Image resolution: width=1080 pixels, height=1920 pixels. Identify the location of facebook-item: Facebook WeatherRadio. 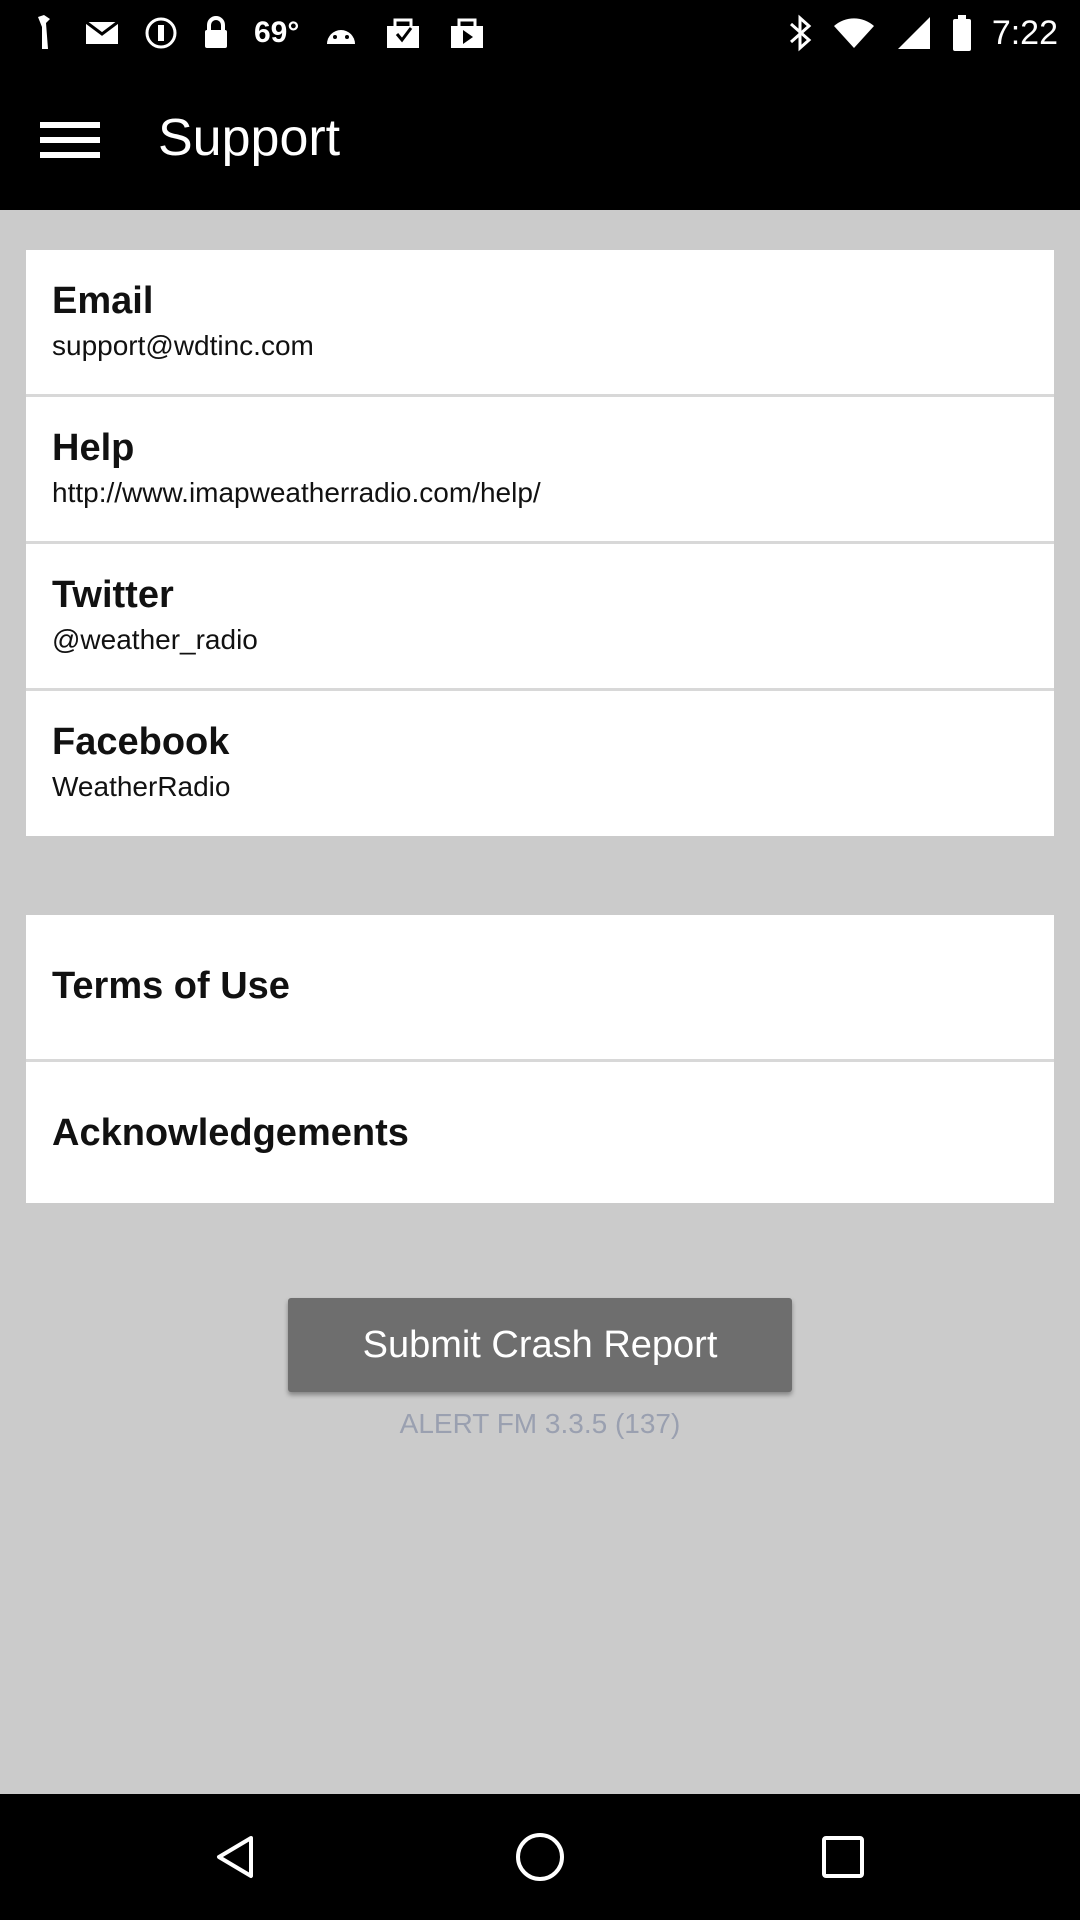
(540, 763).